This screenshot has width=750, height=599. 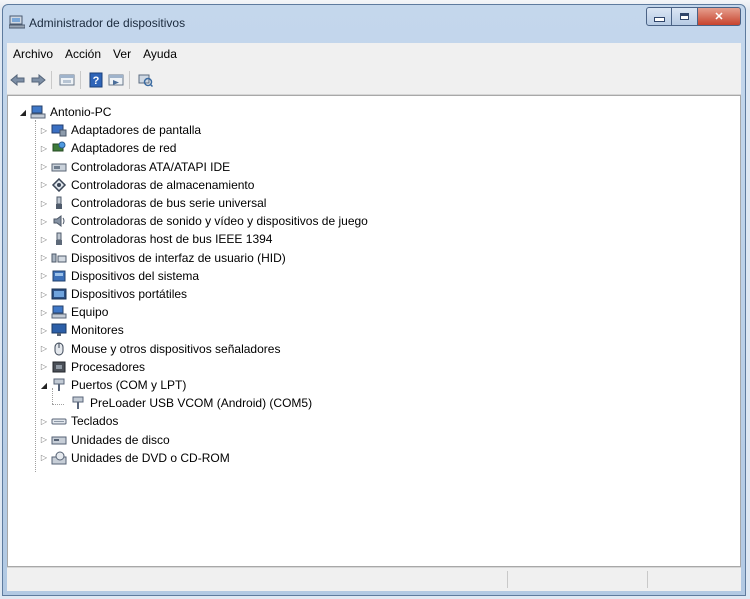 What do you see at coordinates (83, 54) in the screenshot?
I see `menu-accion: Acción` at bounding box center [83, 54].